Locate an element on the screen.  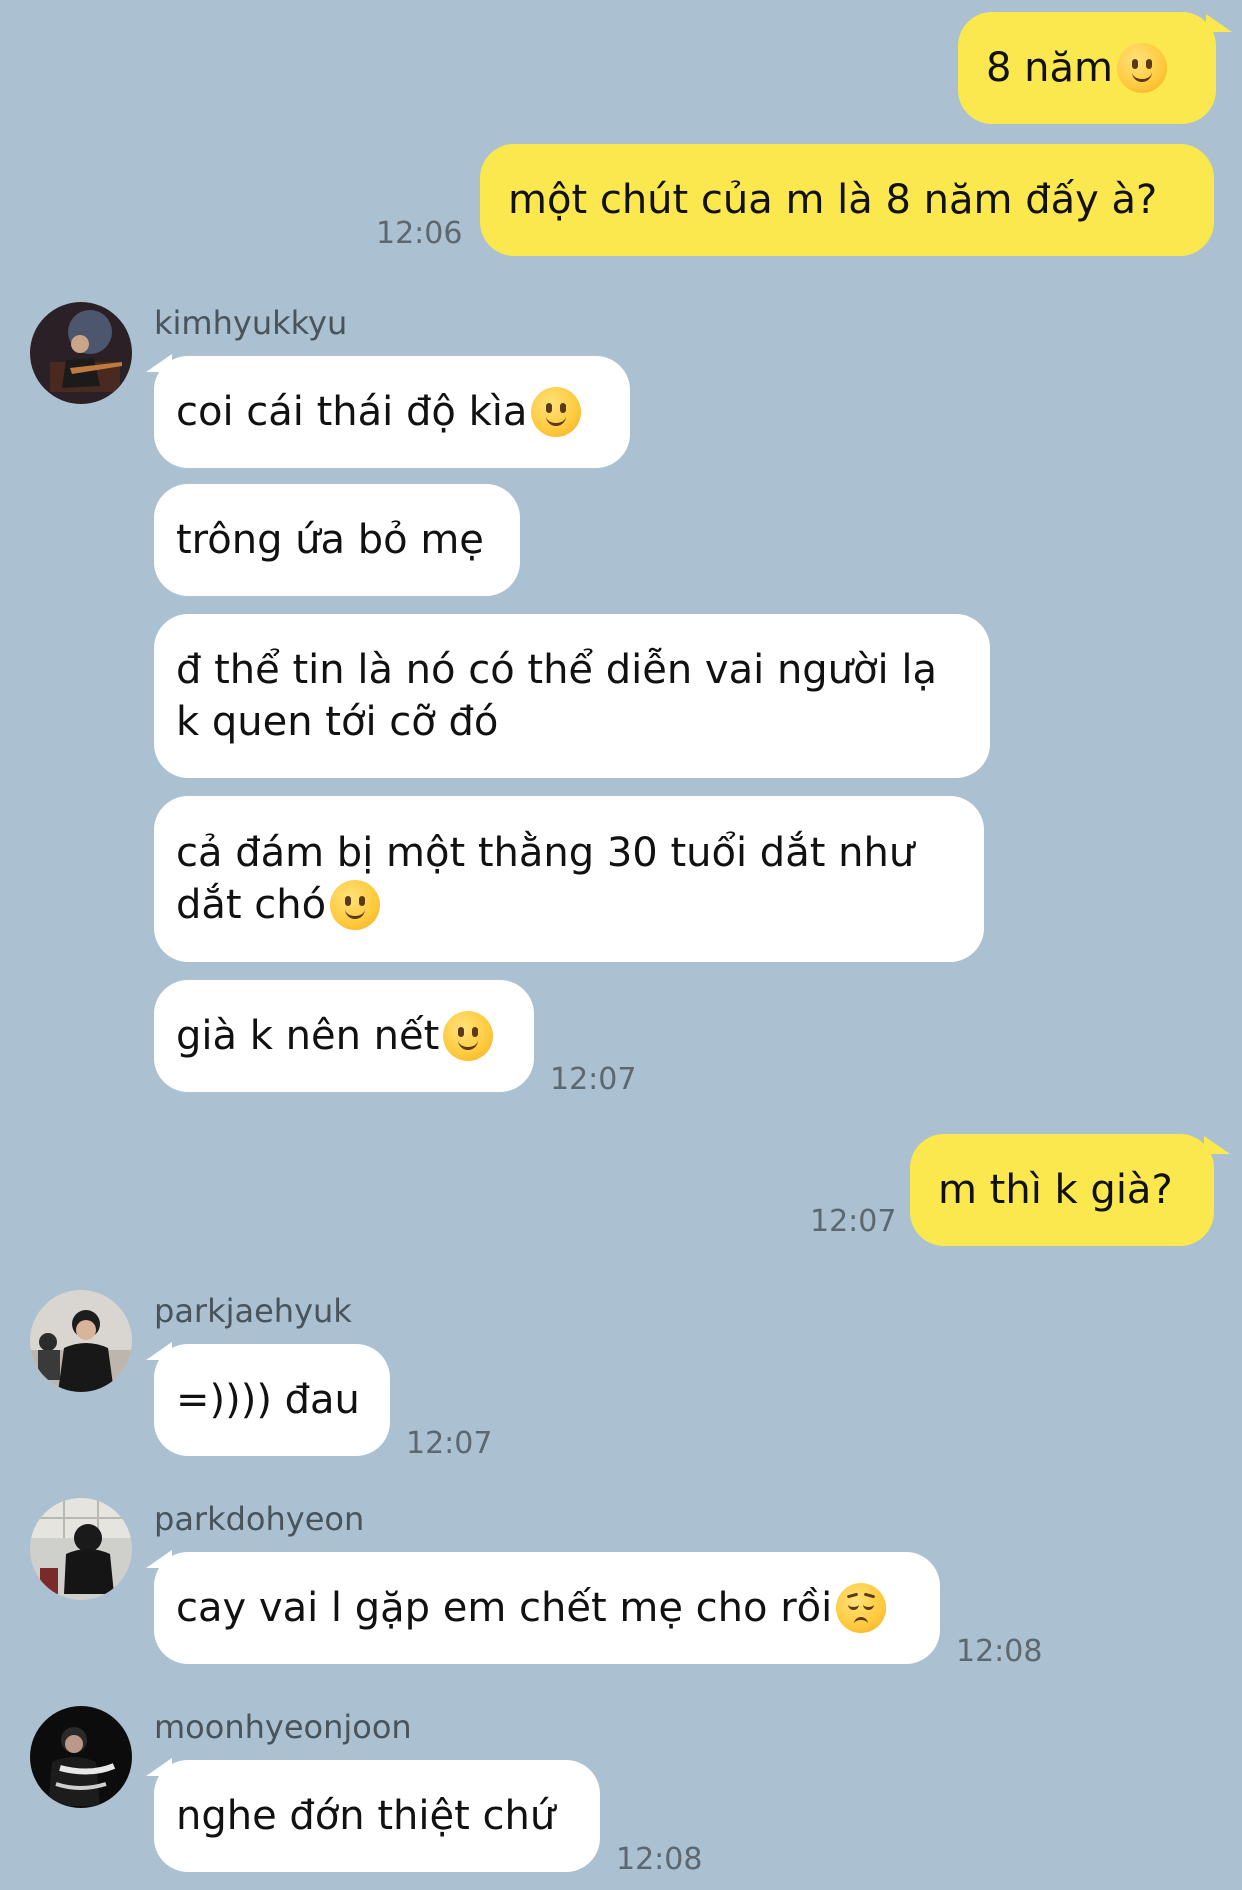
sender-name: parkdohyeon is located at coordinates (259, 1519).